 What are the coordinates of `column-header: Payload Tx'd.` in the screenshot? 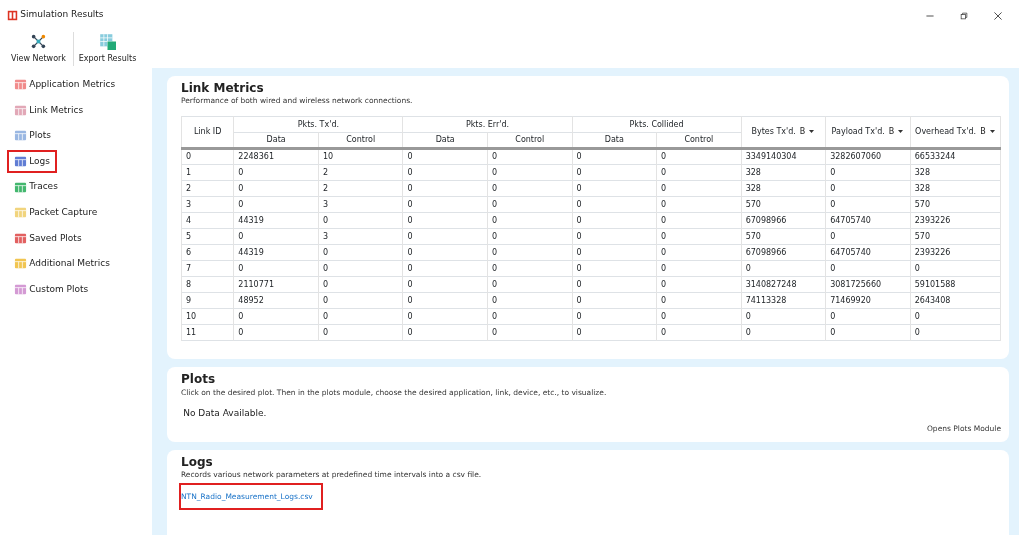 It's located at (858, 132).